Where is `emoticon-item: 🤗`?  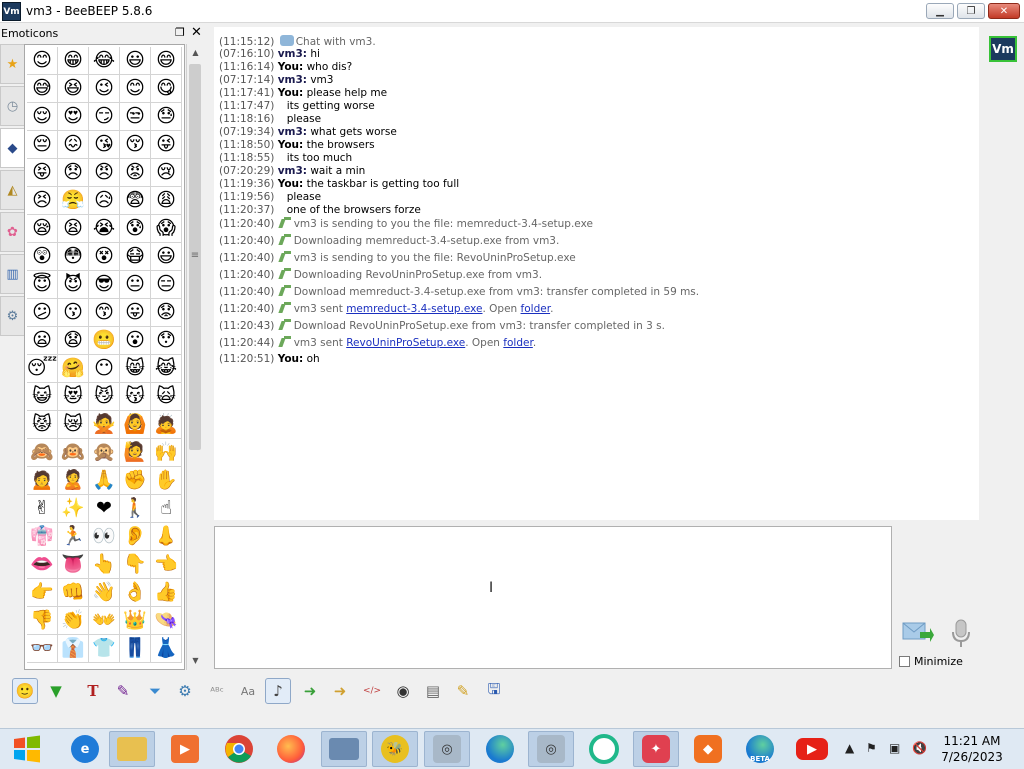
emoticon-item: 🤗 is located at coordinates (73, 369).